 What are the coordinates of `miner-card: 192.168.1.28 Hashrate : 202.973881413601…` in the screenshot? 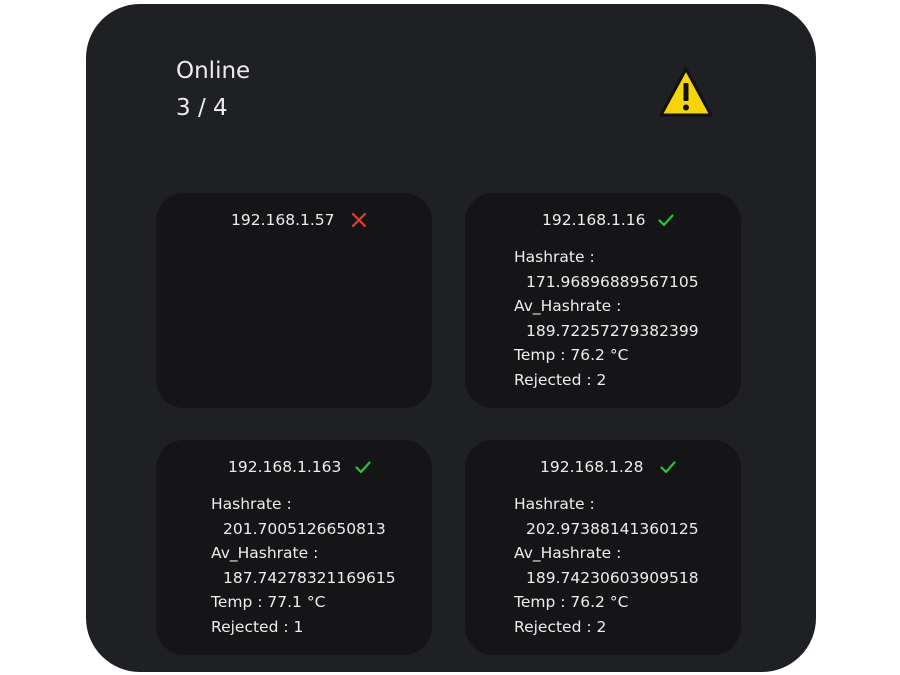 It's located at (603, 547).